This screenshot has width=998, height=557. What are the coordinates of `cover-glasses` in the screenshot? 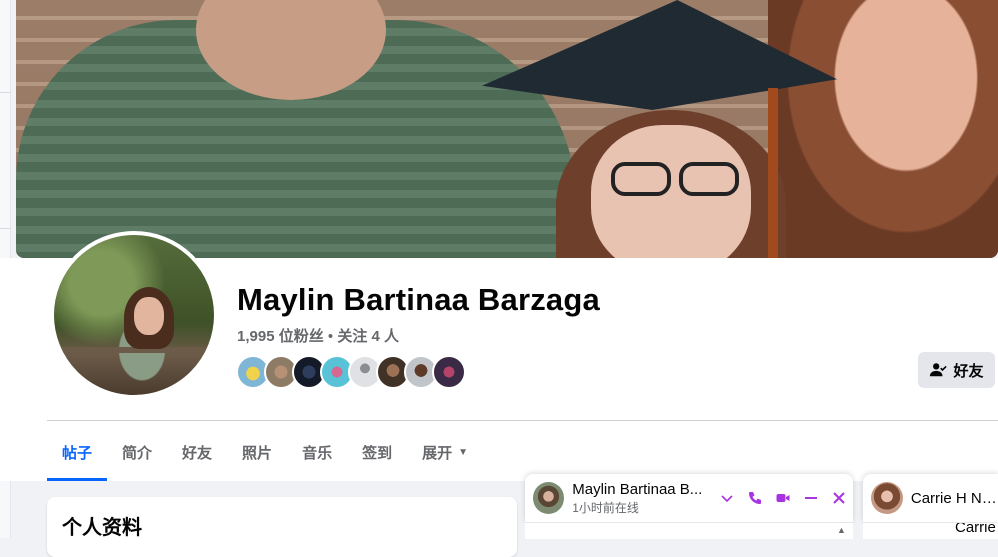 It's located at (665, 180).